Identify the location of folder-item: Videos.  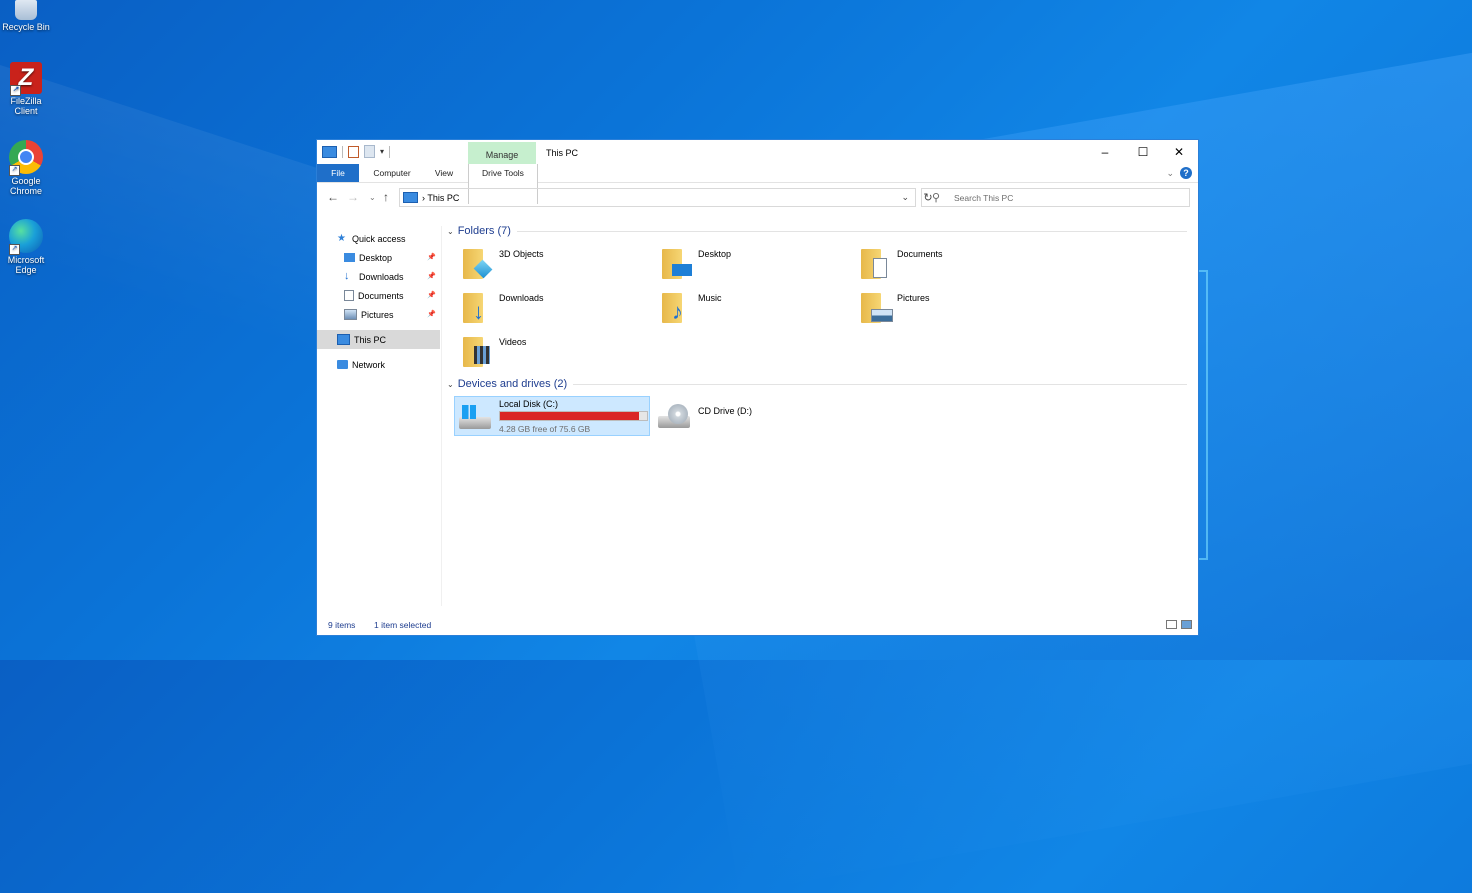
(550, 352).